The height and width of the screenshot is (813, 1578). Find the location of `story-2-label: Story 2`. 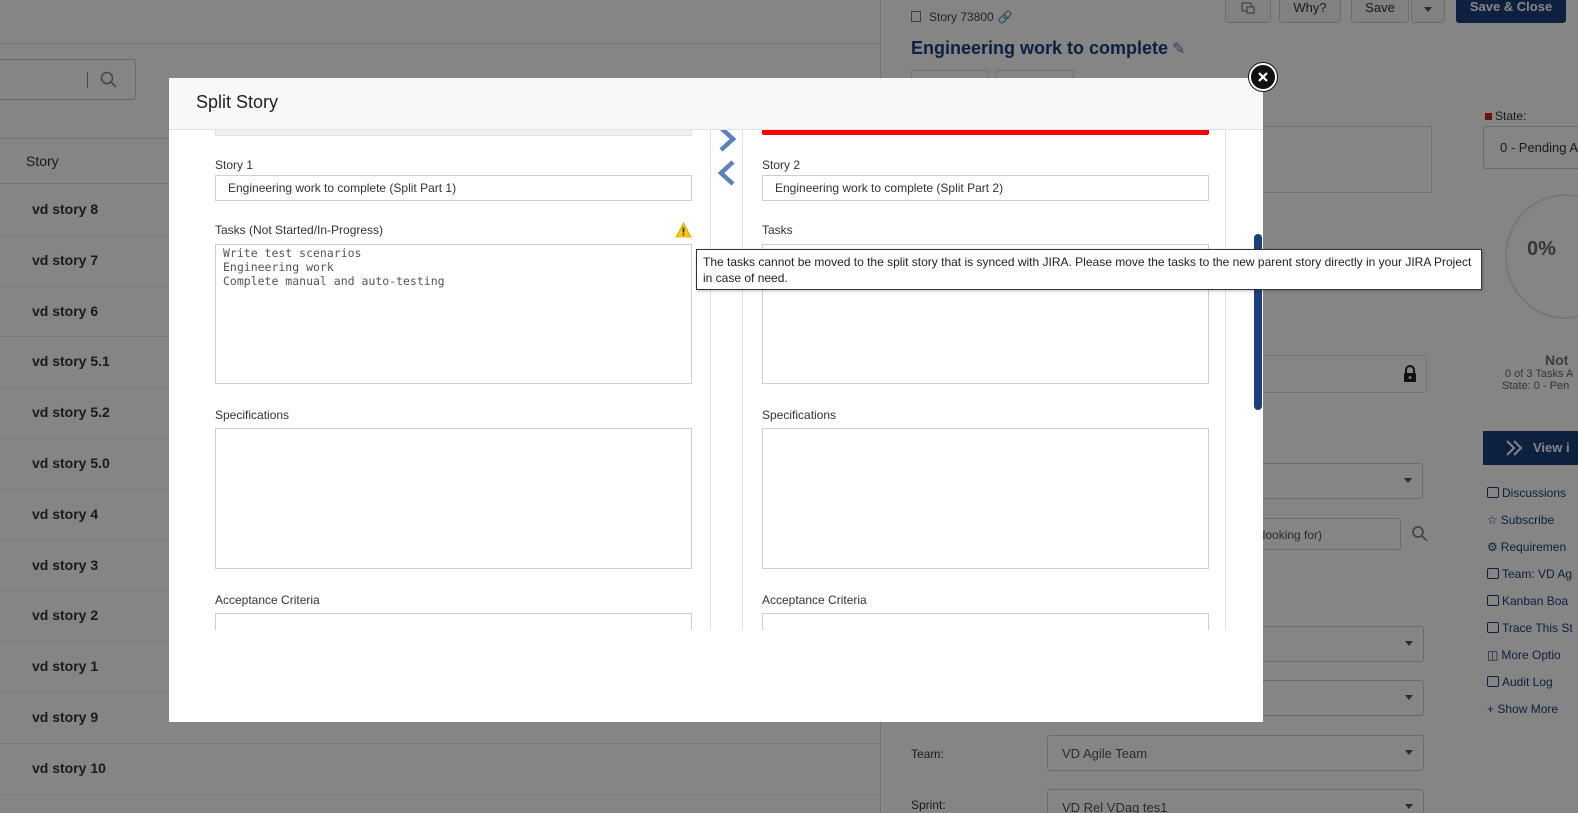

story-2-label: Story 2 is located at coordinates (781, 165).